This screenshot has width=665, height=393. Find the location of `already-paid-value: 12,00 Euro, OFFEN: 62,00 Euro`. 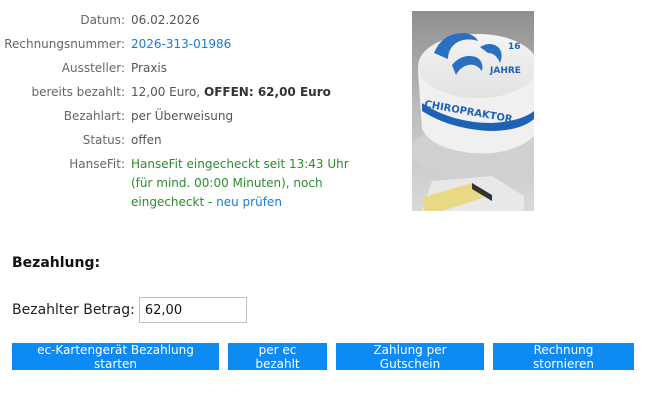

already-paid-value: 12,00 Euro, OFFEN: 62,00 Euro is located at coordinates (265, 92).